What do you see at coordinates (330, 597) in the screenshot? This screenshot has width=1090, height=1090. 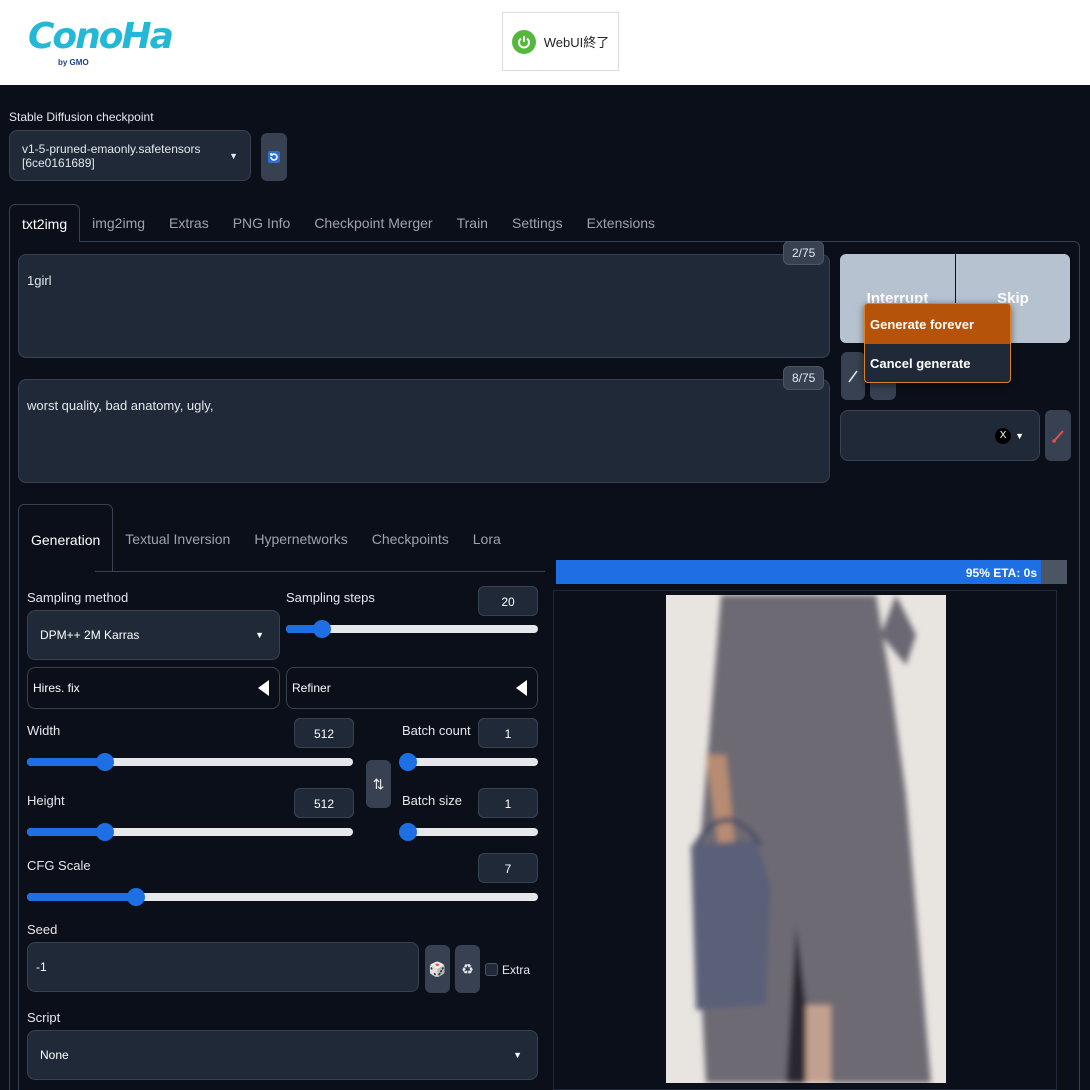 I see `sampling-steps-label: Sampling steps` at bounding box center [330, 597].